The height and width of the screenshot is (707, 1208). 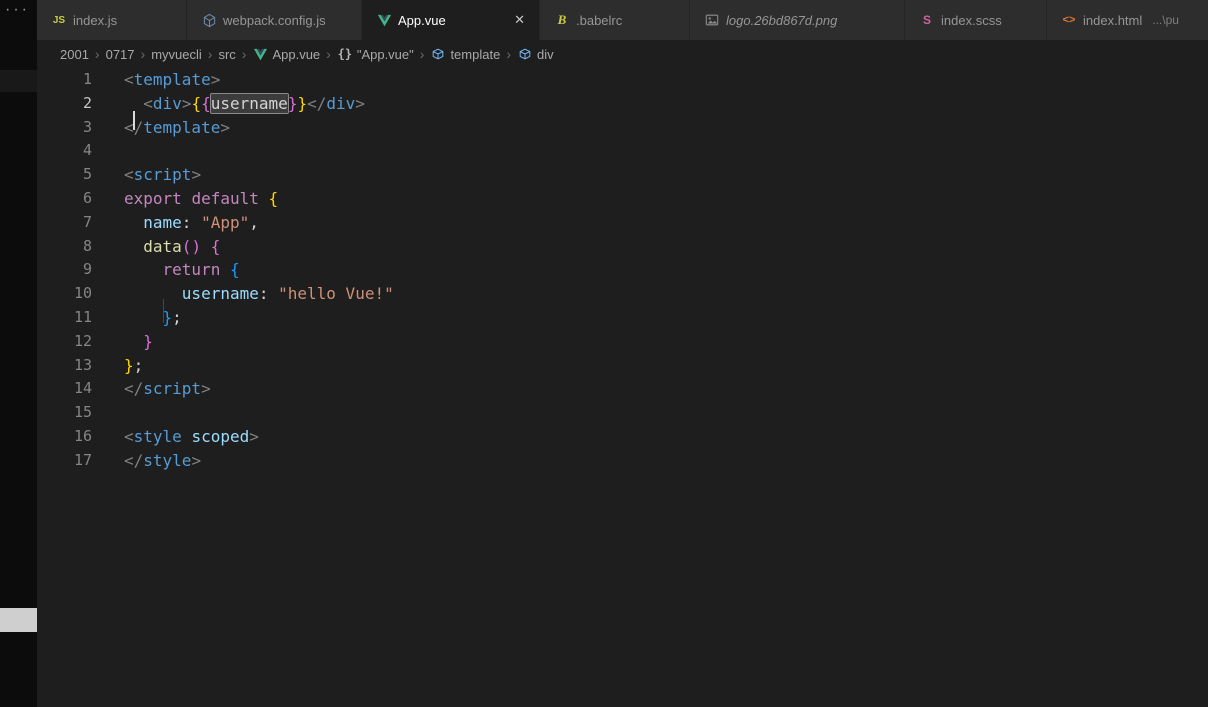 What do you see at coordinates (622, 128) in the screenshot?
I see `code-line: 3 </template>` at bounding box center [622, 128].